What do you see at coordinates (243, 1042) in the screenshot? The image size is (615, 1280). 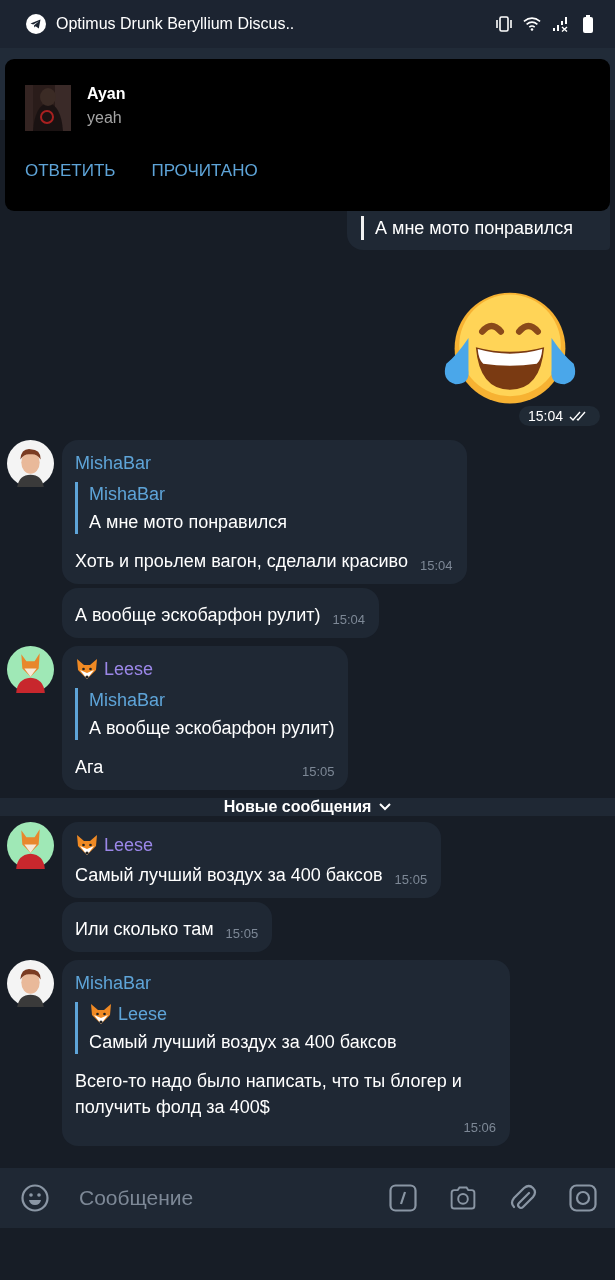 I see `quoted-text: Самый лучший воздух за 400 баксов` at bounding box center [243, 1042].